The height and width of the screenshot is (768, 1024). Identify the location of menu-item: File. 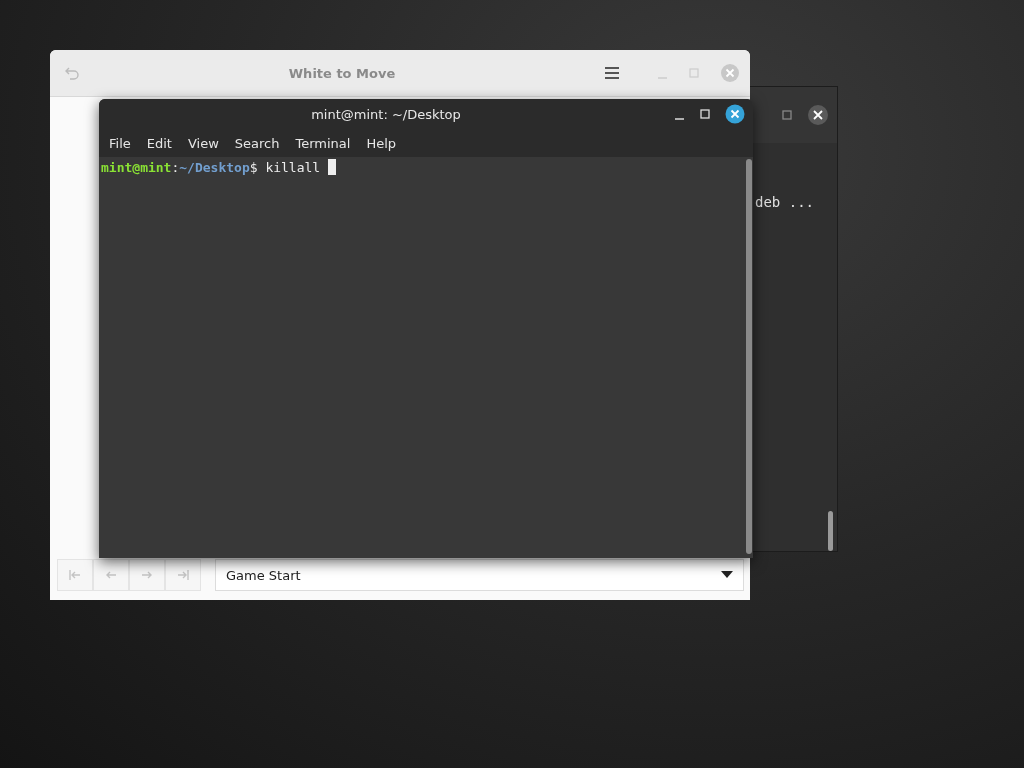
(120, 143).